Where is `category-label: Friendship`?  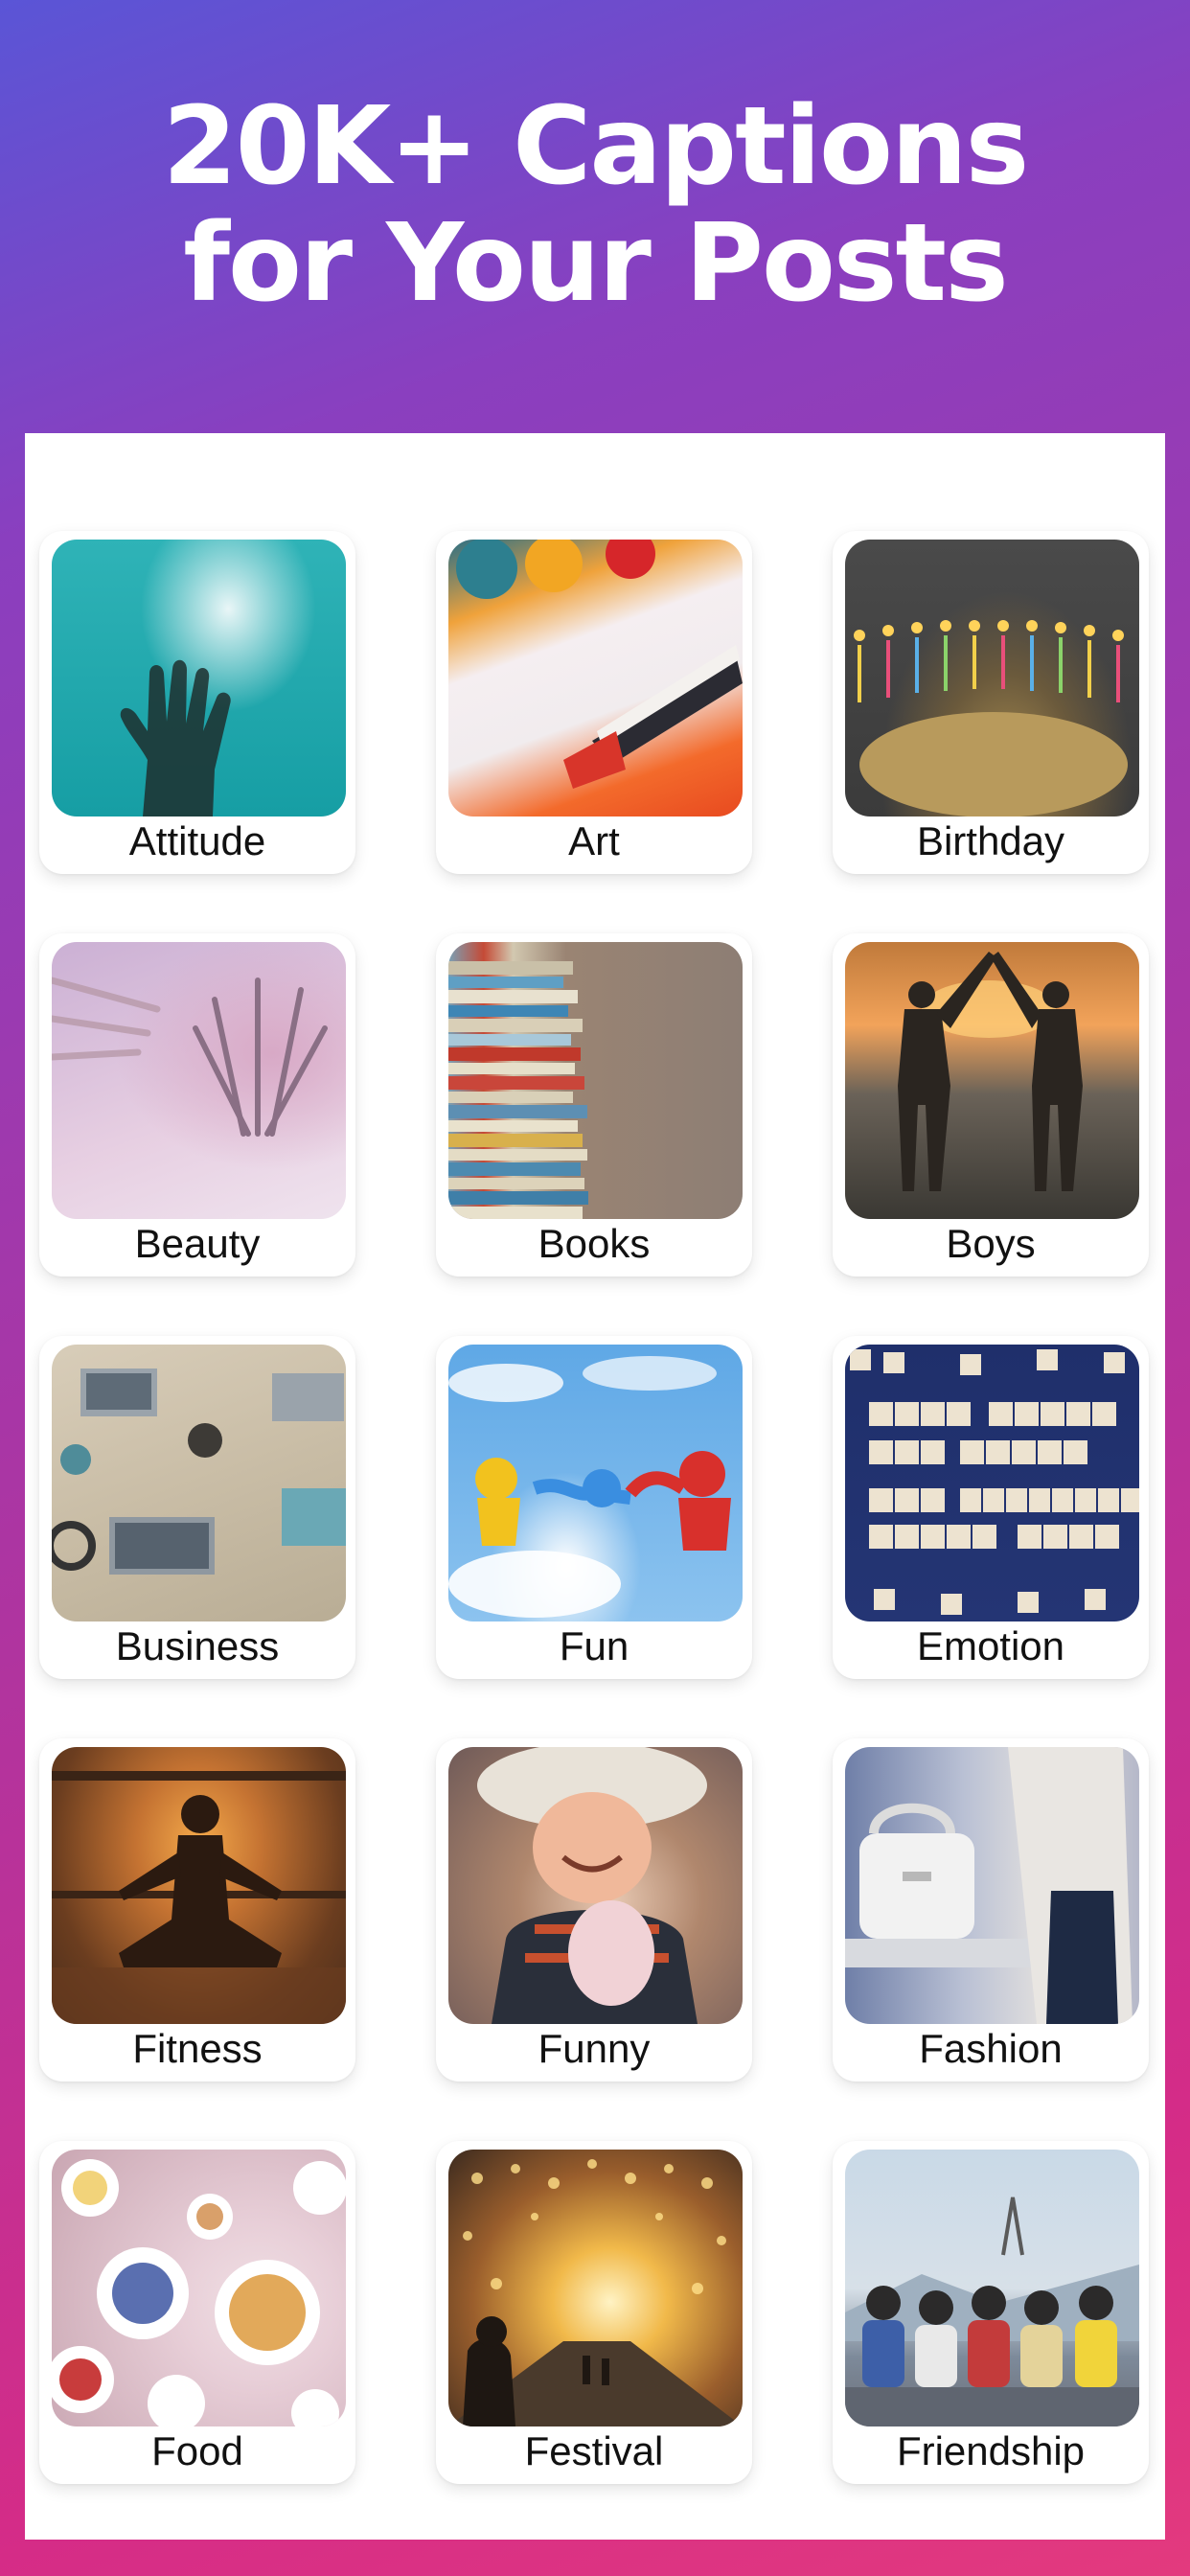 category-label: Friendship is located at coordinates (991, 2450).